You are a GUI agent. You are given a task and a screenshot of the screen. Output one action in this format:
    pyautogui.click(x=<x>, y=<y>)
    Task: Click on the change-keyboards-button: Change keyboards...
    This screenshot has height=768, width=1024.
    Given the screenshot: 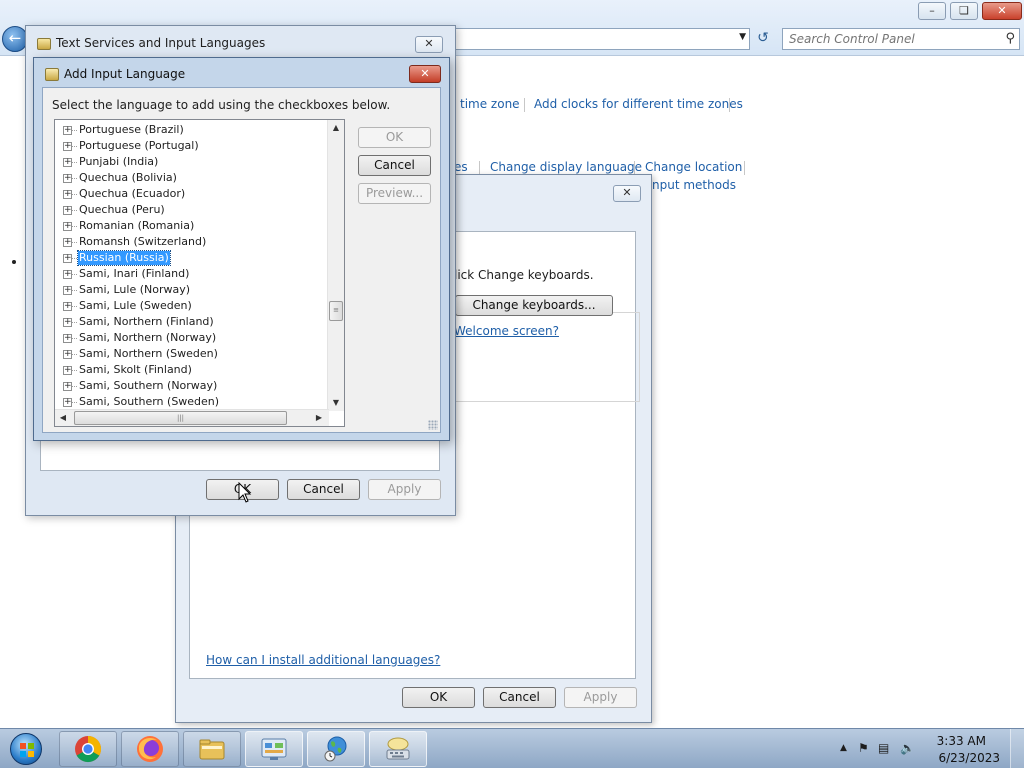 What is the action you would take?
    pyautogui.click(x=534, y=305)
    